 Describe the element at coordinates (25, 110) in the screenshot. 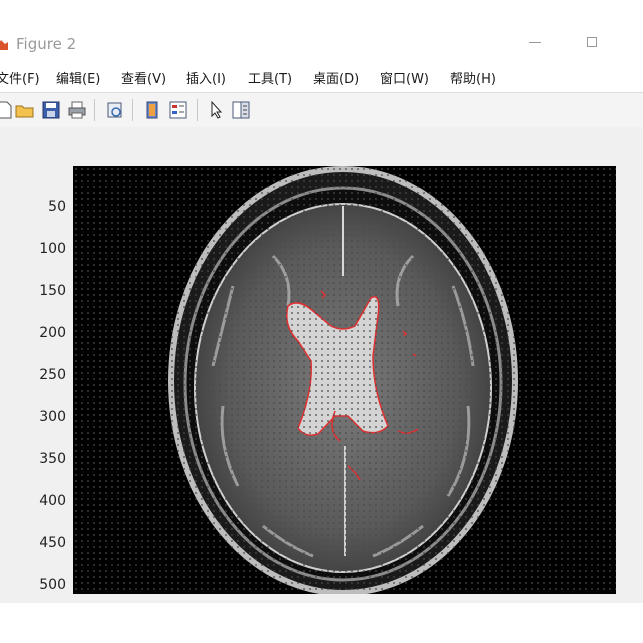

I see `open-folder-icon` at that location.